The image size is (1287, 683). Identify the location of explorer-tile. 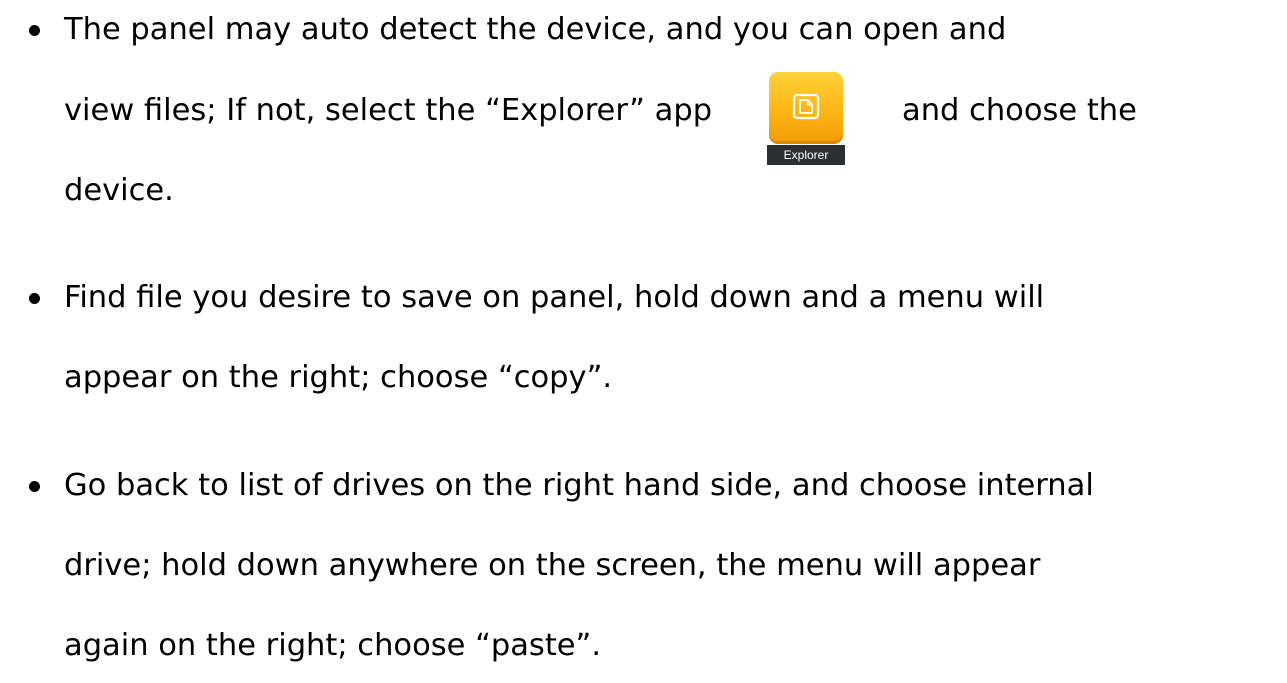
(806, 108).